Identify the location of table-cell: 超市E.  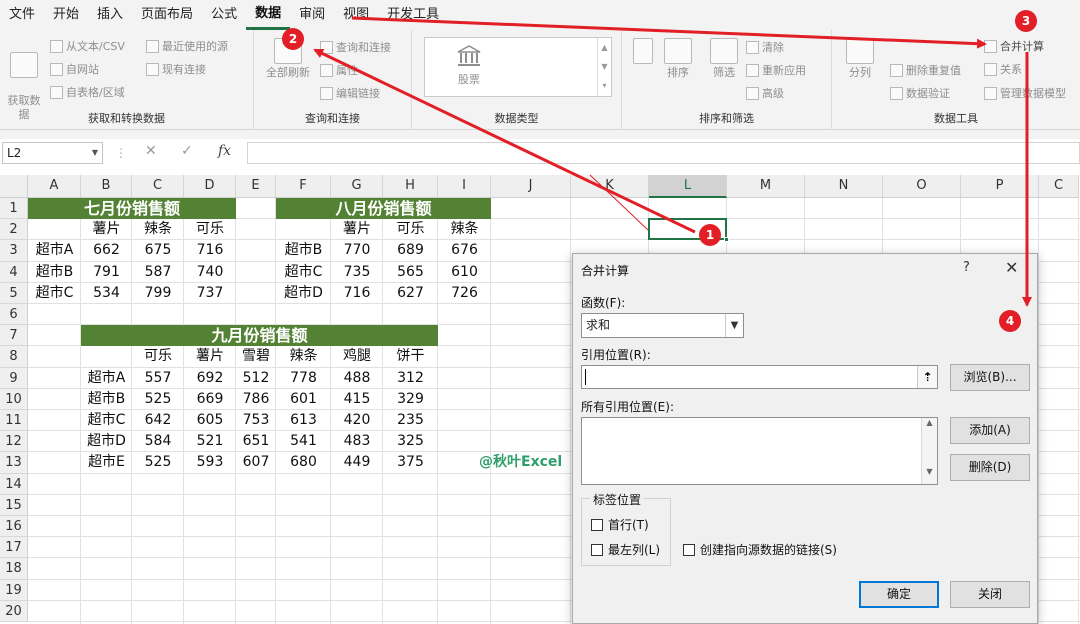
(106, 462).